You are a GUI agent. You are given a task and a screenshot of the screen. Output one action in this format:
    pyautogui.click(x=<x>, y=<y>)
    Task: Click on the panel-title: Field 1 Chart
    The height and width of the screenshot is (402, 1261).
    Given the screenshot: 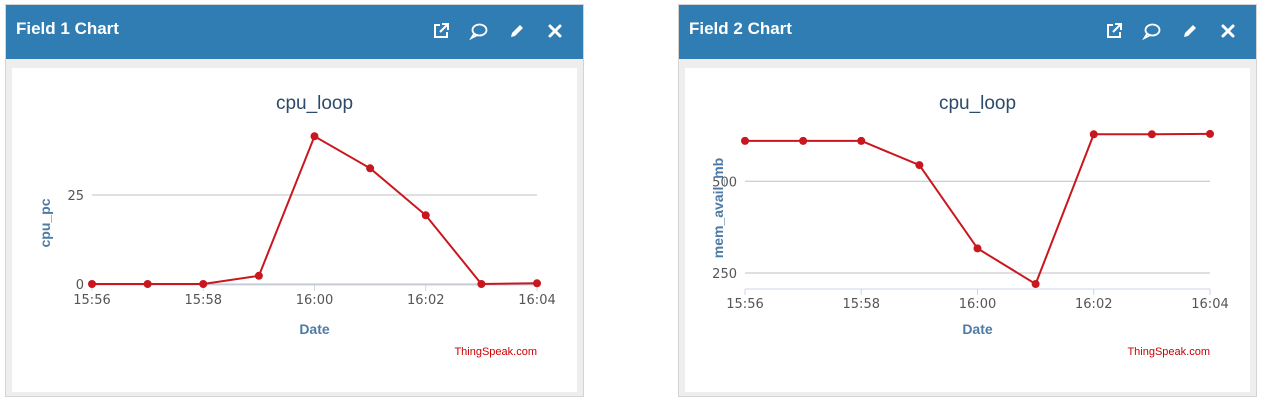 What is the action you would take?
    pyautogui.click(x=67, y=28)
    